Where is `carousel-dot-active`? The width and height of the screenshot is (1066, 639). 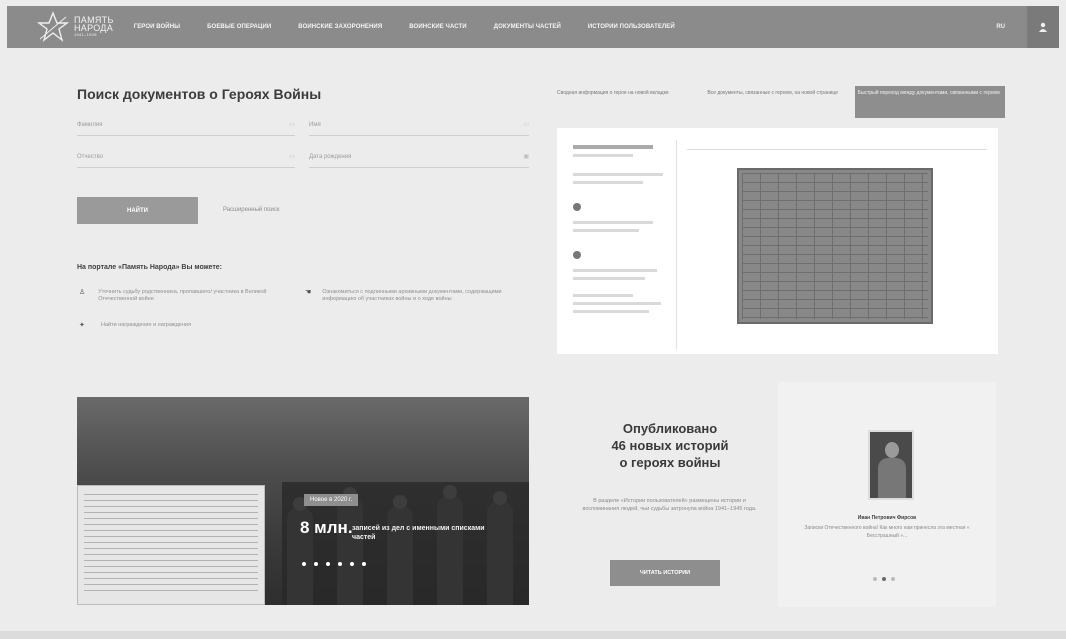
carousel-dot-active is located at coordinates (884, 579).